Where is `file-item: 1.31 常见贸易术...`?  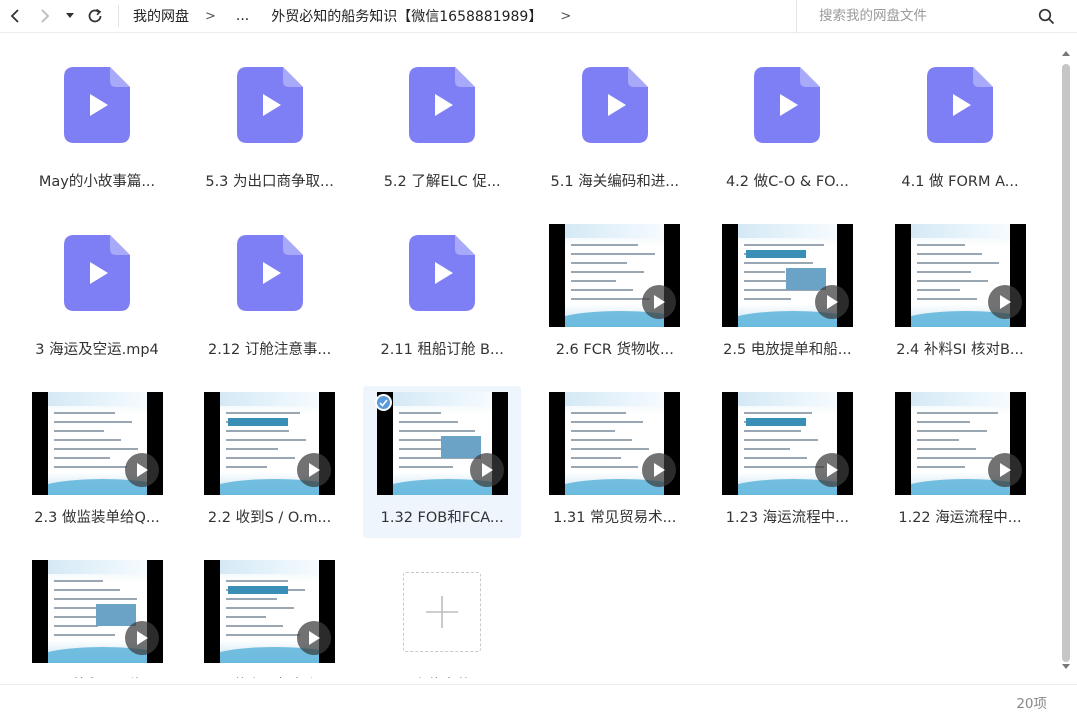
file-item: 1.31 常见贸易术... is located at coordinates (615, 462).